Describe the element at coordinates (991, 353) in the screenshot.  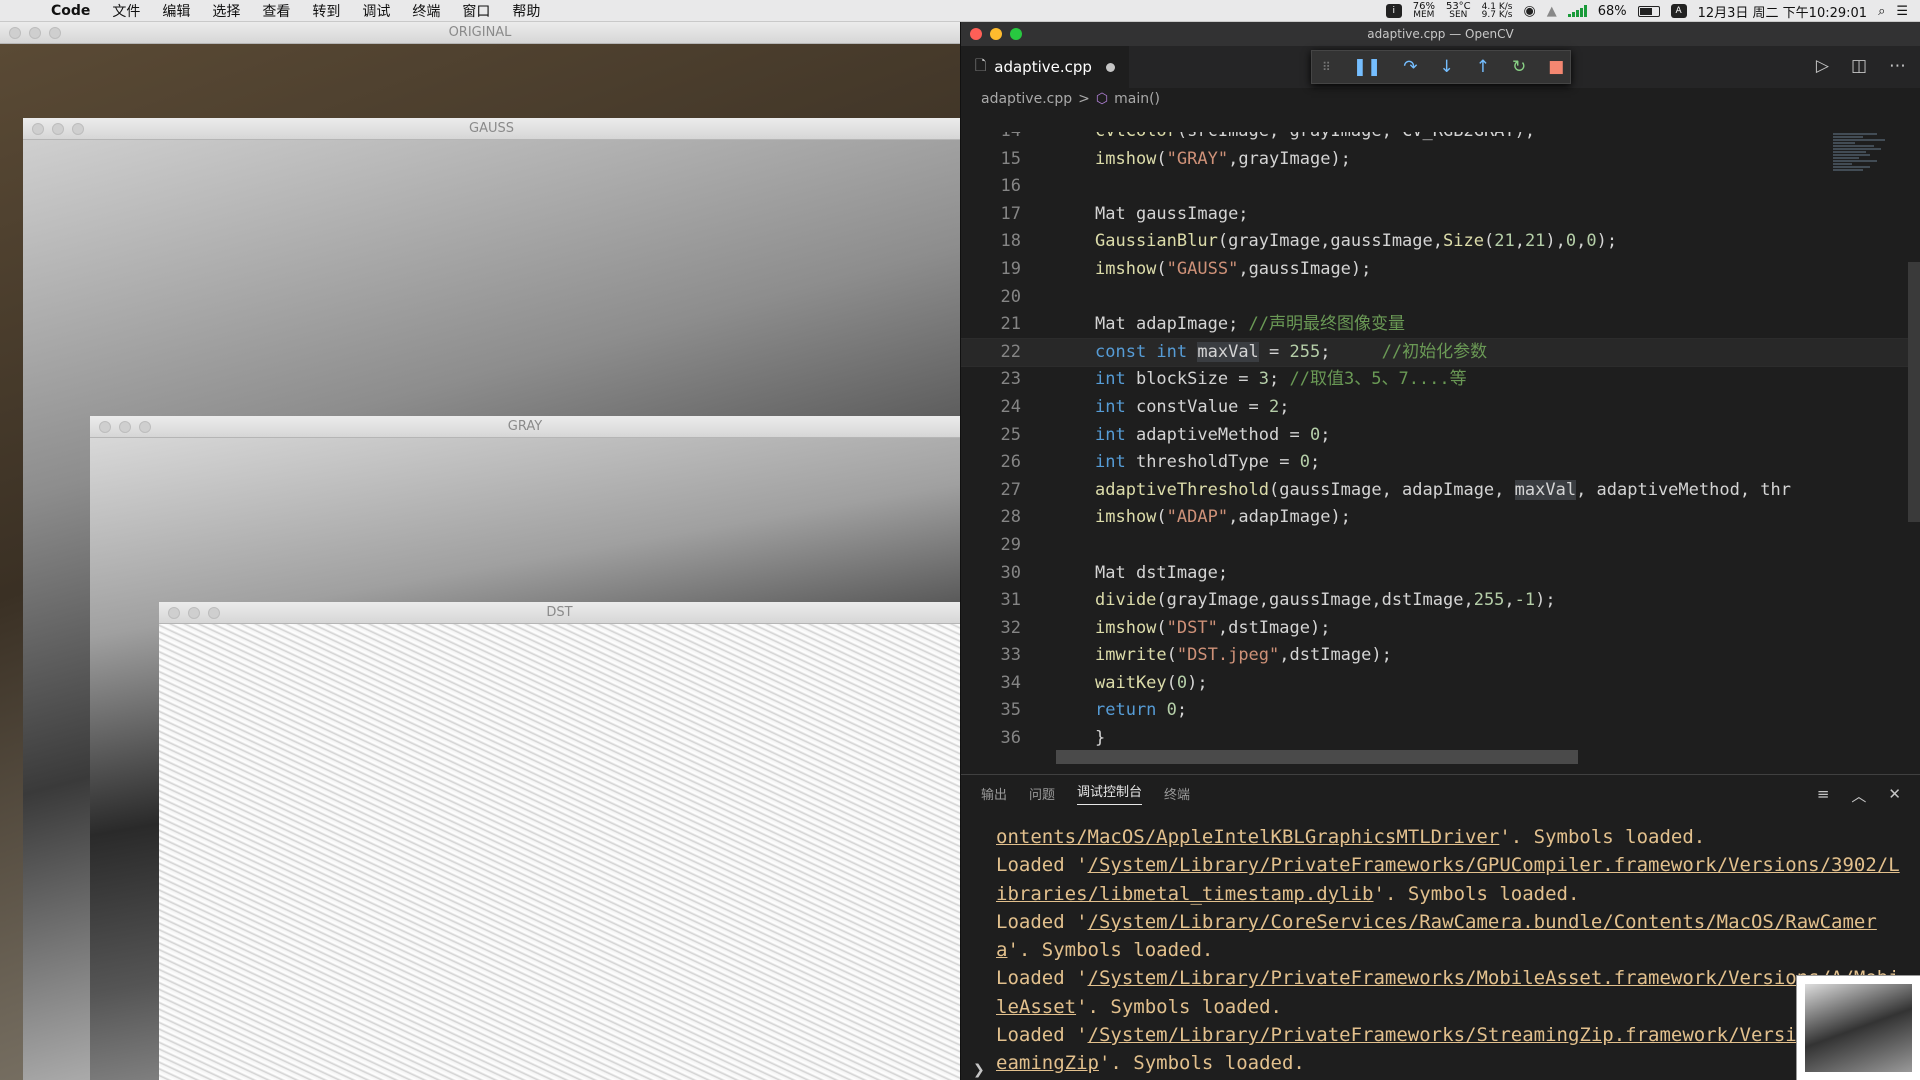
I see `line-number: 22` at that location.